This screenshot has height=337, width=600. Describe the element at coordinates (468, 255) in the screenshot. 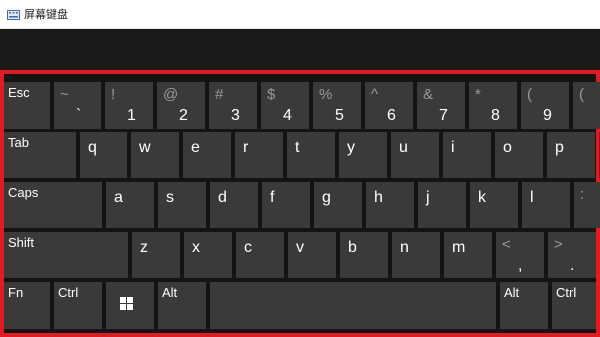

I see `key-m: m` at that location.